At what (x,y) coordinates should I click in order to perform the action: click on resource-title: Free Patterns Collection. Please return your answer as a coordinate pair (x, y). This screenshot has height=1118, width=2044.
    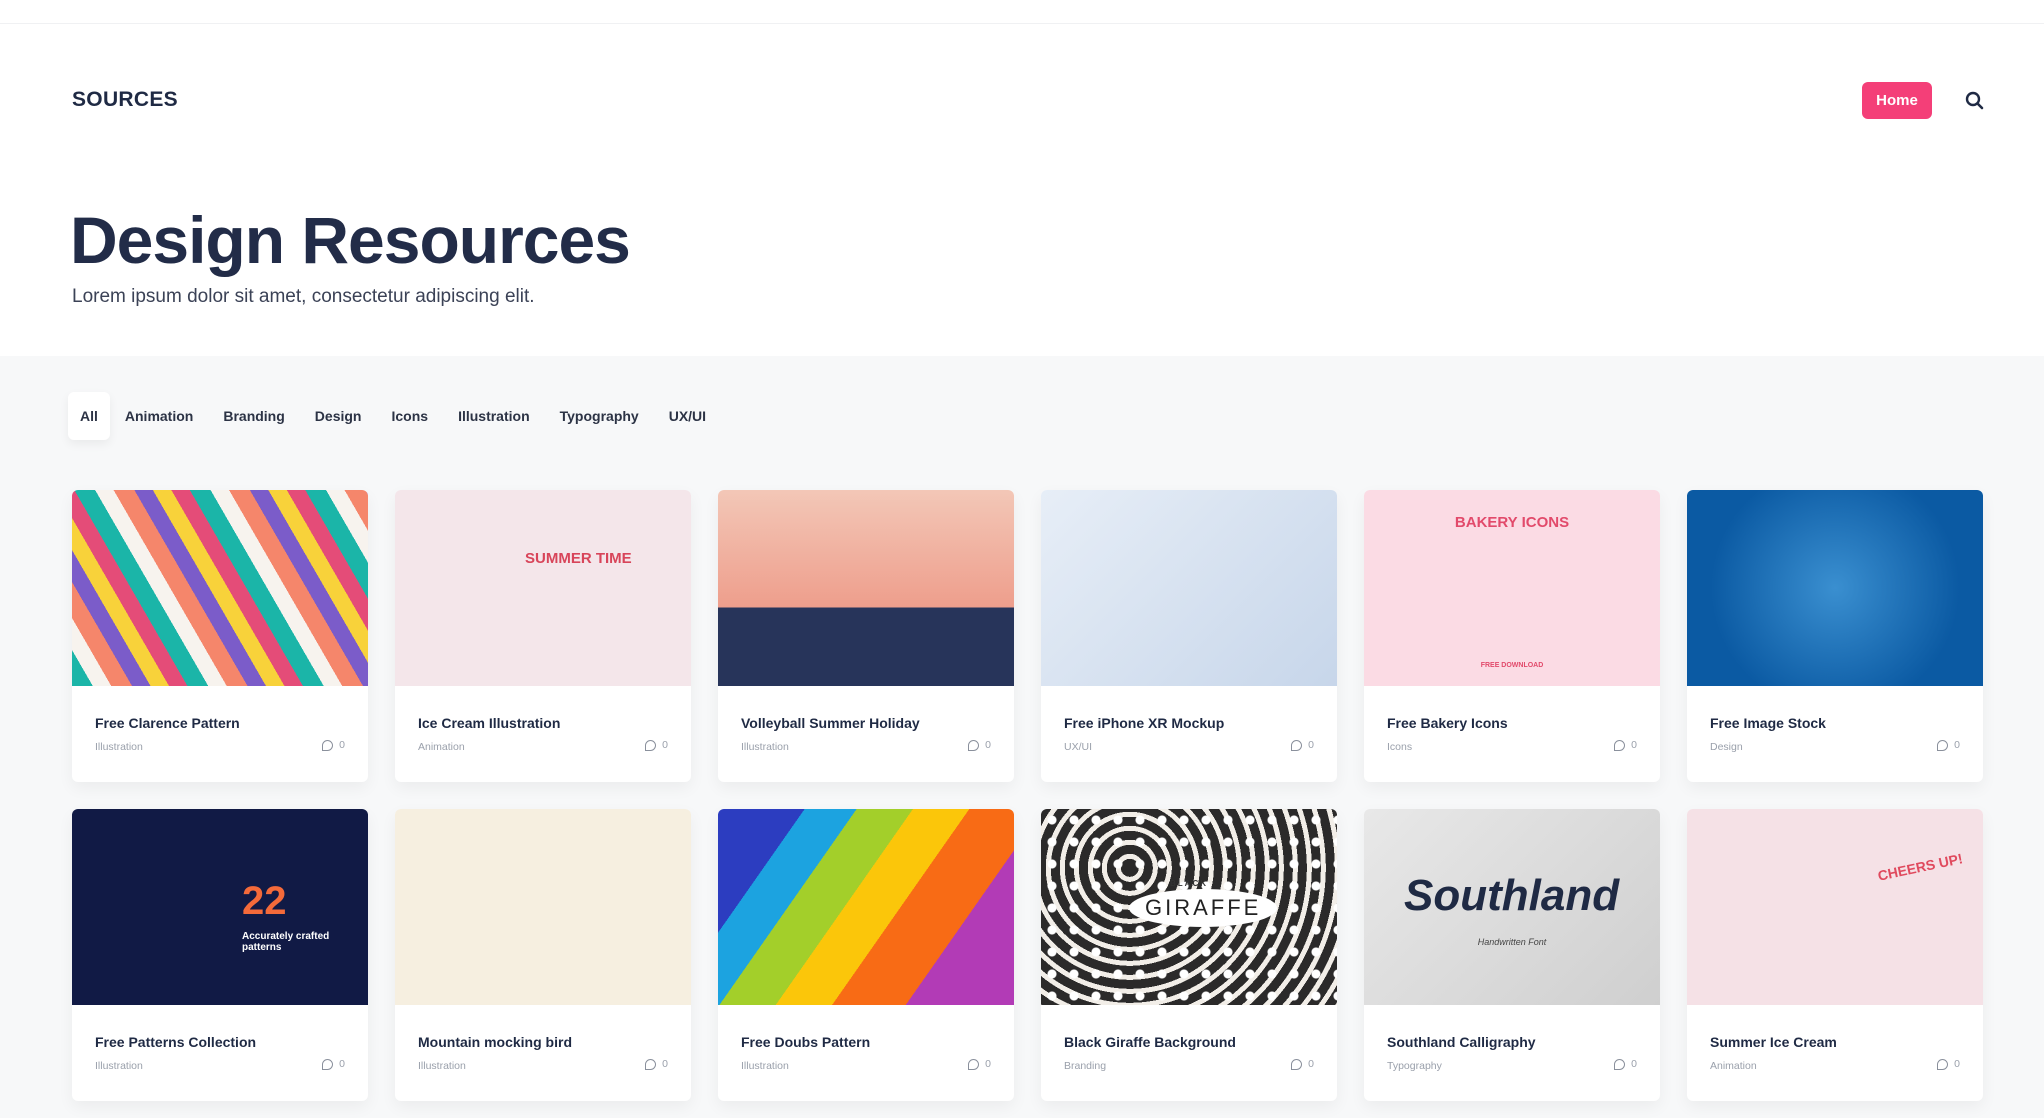
    Looking at the image, I should click on (175, 1042).